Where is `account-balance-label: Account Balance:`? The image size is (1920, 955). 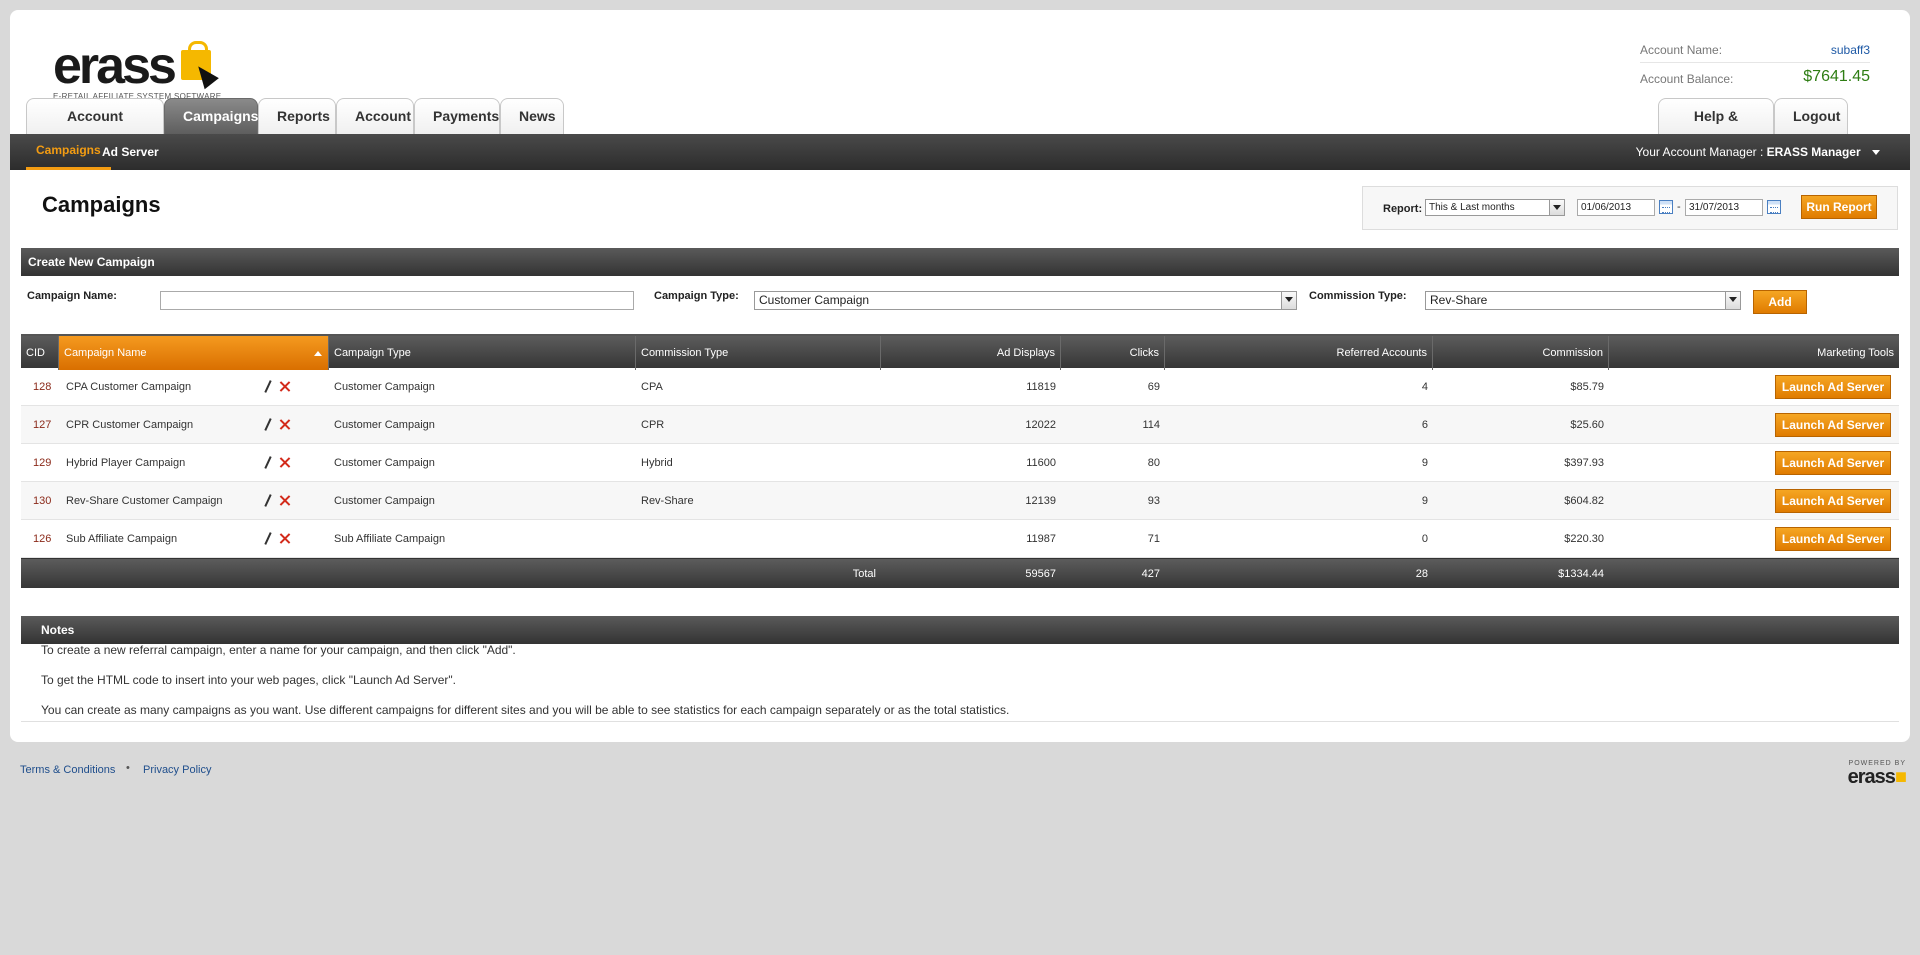 account-balance-label: Account Balance: is located at coordinates (1687, 79).